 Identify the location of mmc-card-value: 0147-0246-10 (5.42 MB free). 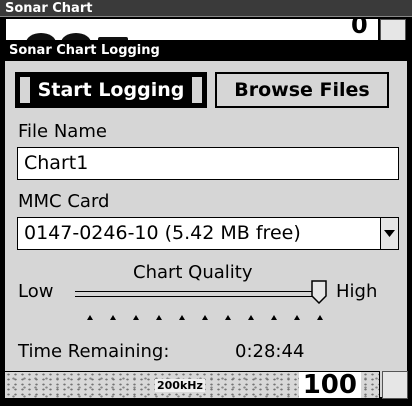
(162, 233).